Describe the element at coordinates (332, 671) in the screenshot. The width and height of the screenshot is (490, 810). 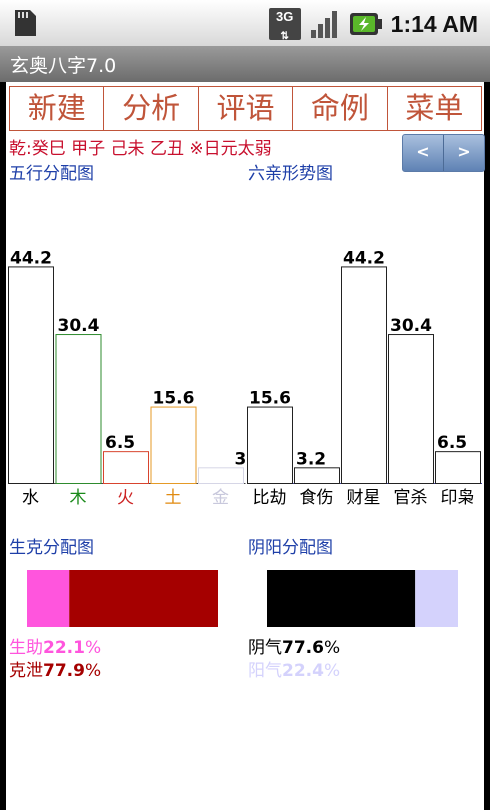
I see `yang-percent: %` at that location.